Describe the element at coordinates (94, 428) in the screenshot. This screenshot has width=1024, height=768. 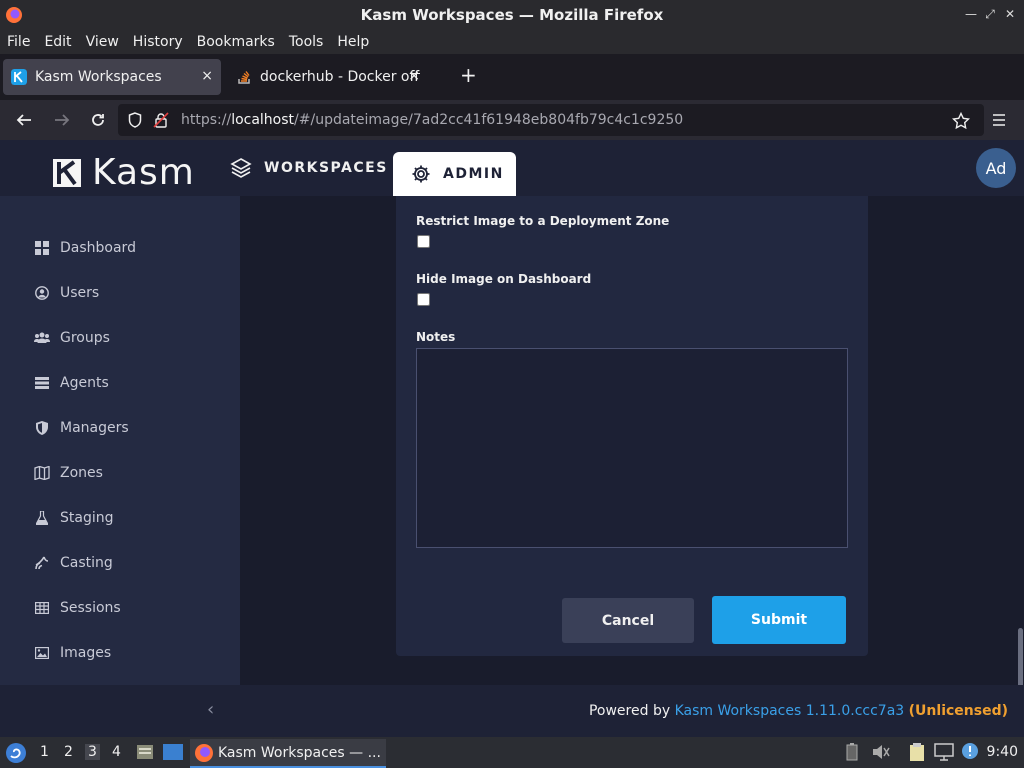
I see `sidebar-item-label: Managers` at that location.